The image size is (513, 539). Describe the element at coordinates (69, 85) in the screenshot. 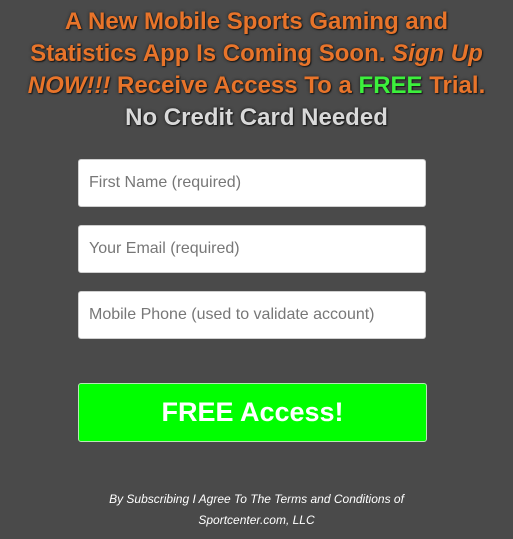

I see `headline-now: NOW!!!` at that location.